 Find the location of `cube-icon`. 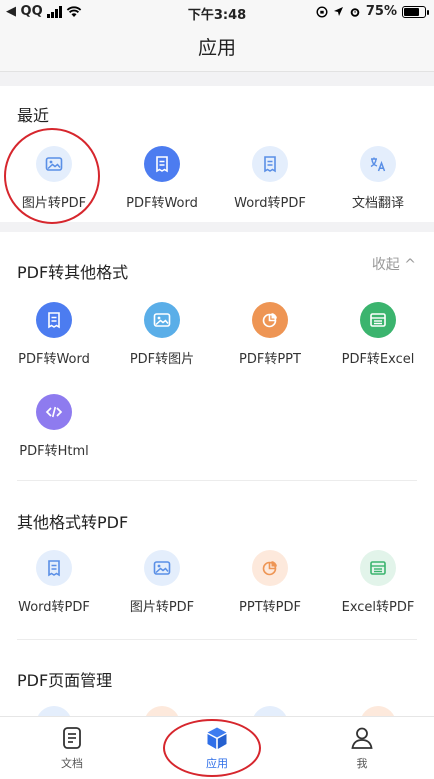

cube-icon is located at coordinates (217, 738).